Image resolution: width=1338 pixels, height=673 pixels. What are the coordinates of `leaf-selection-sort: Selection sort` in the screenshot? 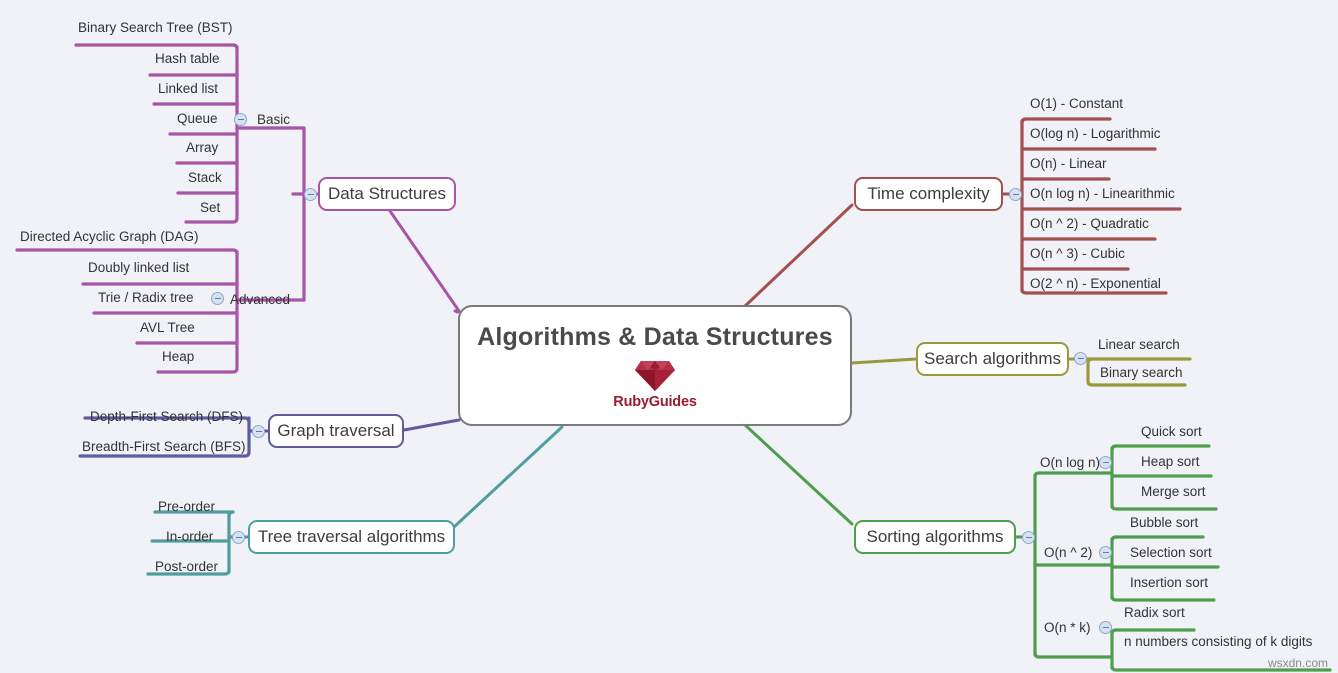 It's located at (1171, 553).